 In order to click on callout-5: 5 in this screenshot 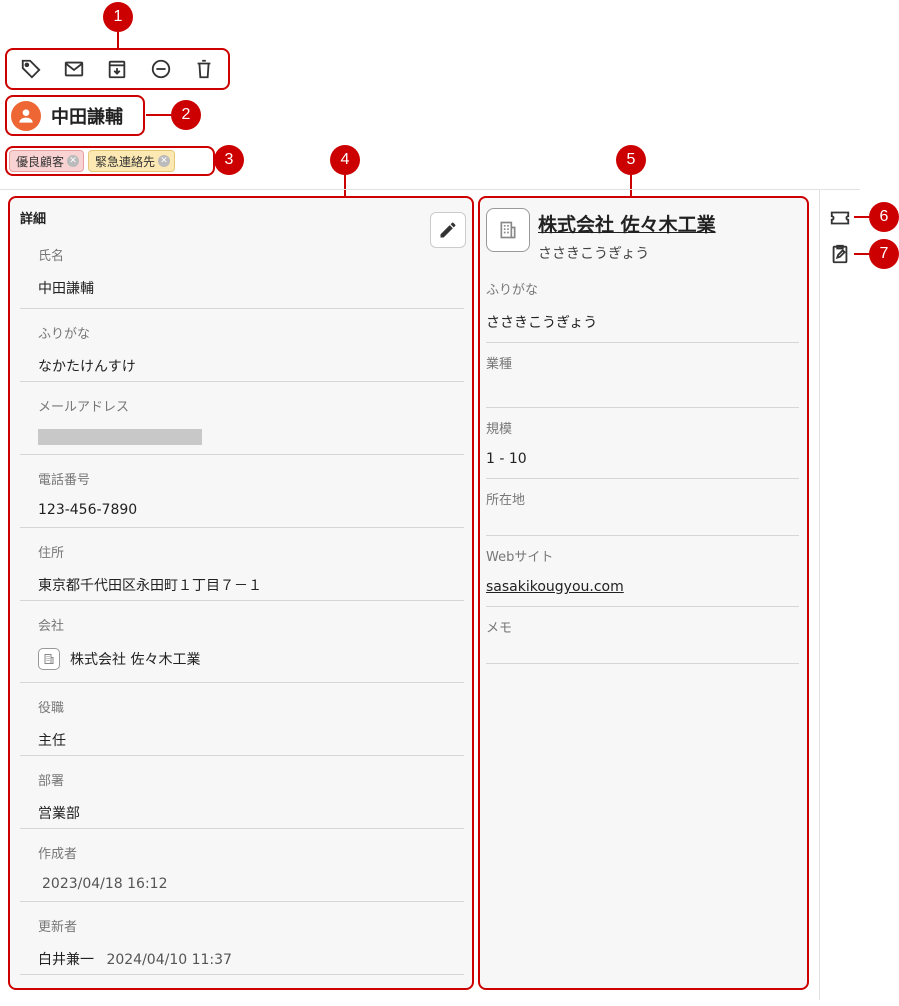, I will do `click(631, 160)`.